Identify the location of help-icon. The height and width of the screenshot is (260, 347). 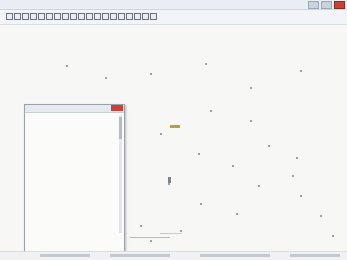
(153, 16).